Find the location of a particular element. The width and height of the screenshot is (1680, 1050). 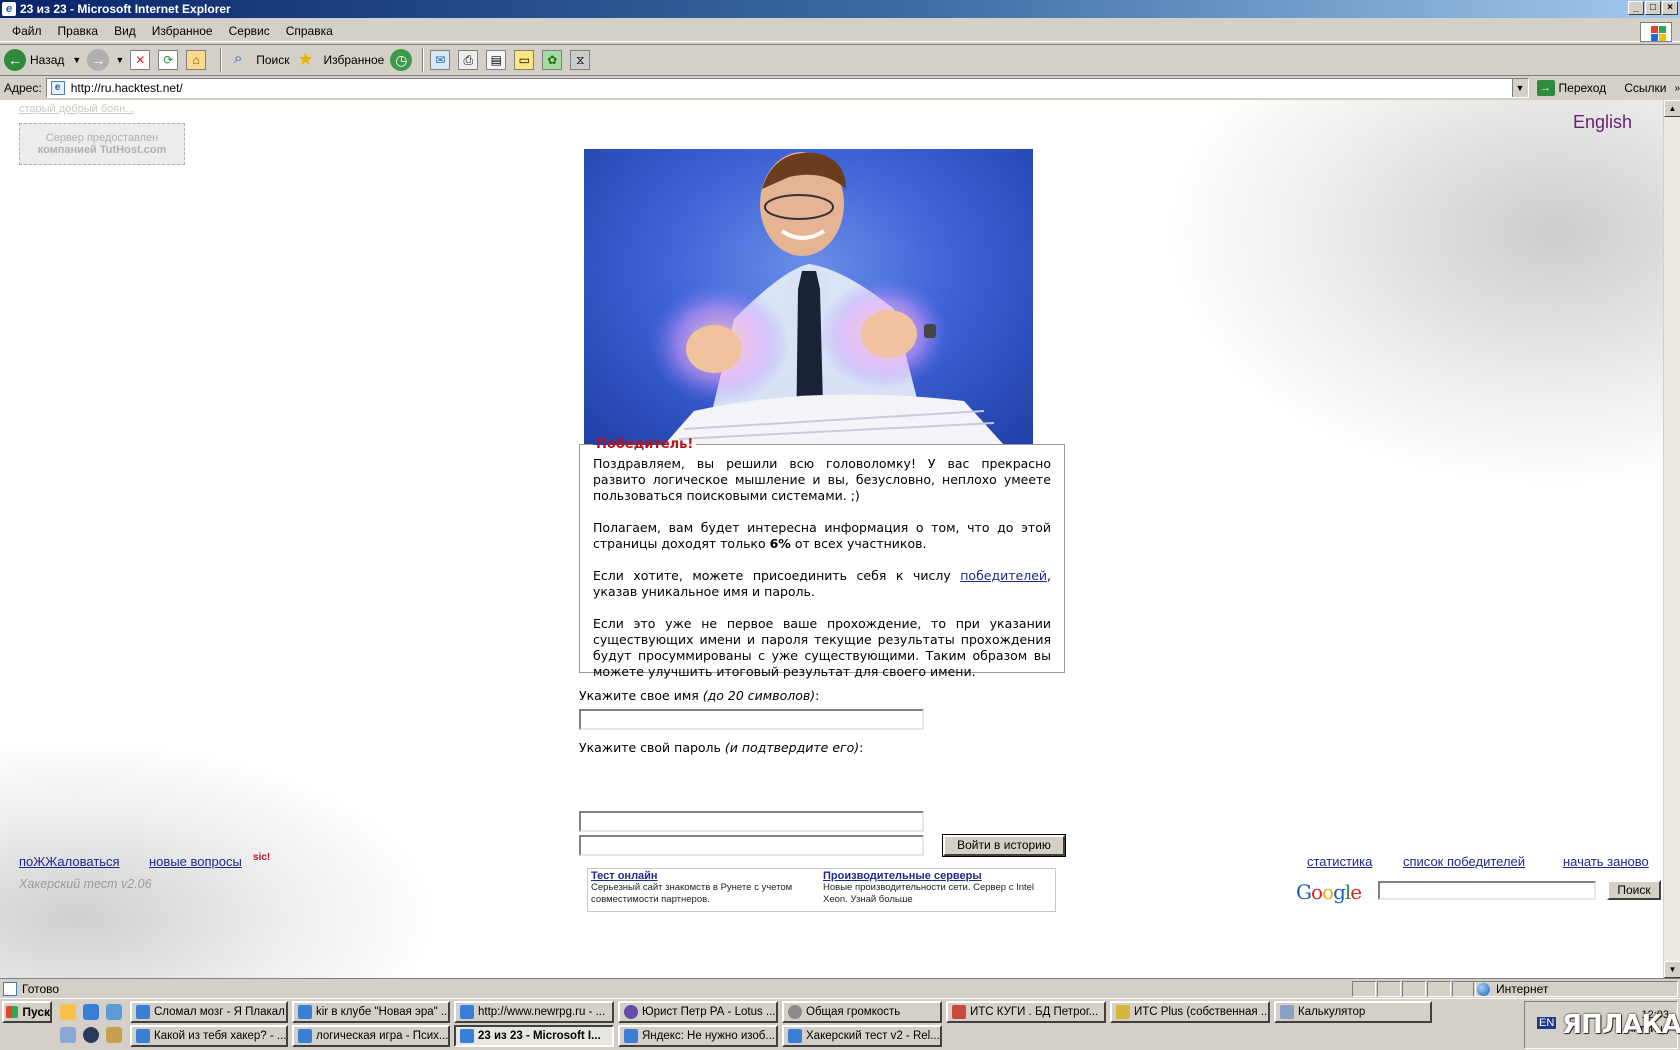

back-button: ← Назад is located at coordinates (34, 60).